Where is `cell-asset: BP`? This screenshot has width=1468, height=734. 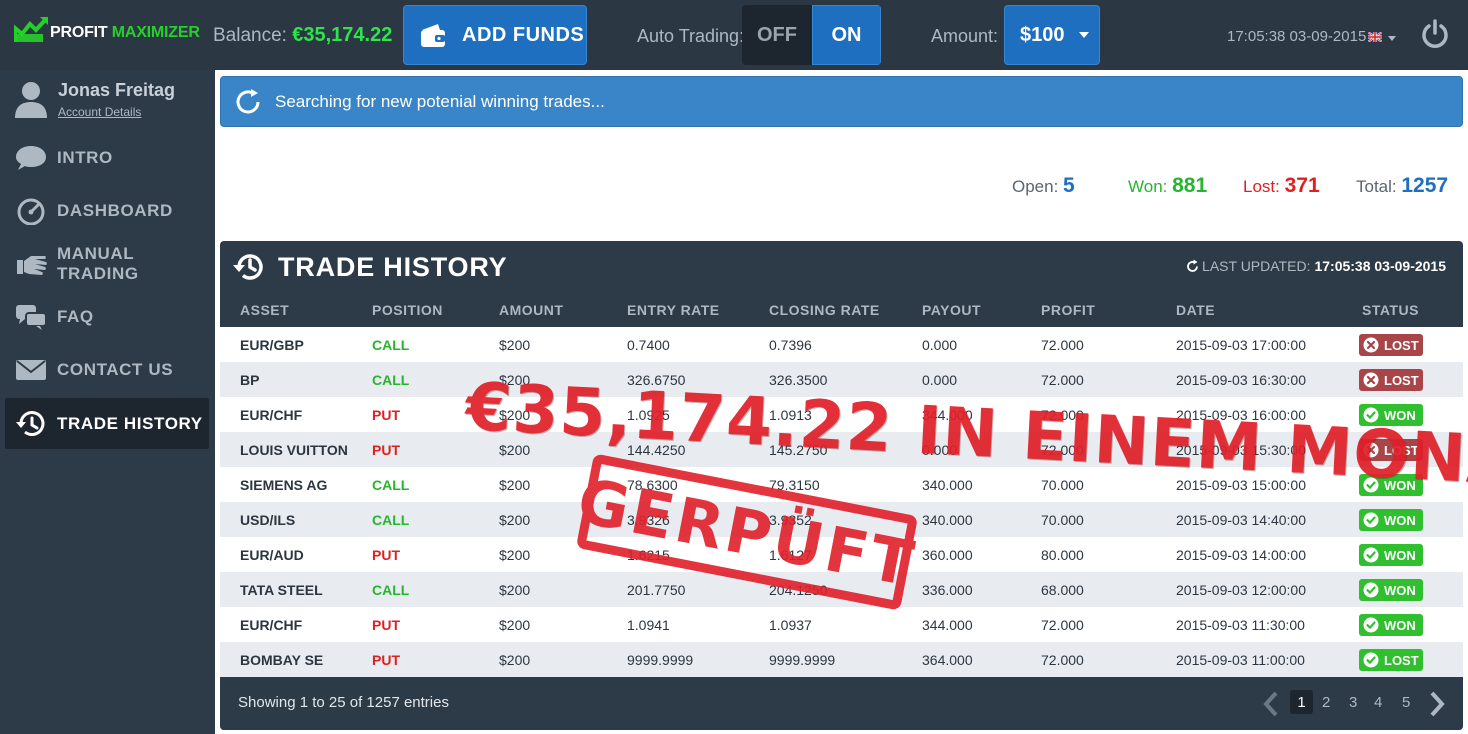
cell-asset: BP is located at coordinates (250, 380).